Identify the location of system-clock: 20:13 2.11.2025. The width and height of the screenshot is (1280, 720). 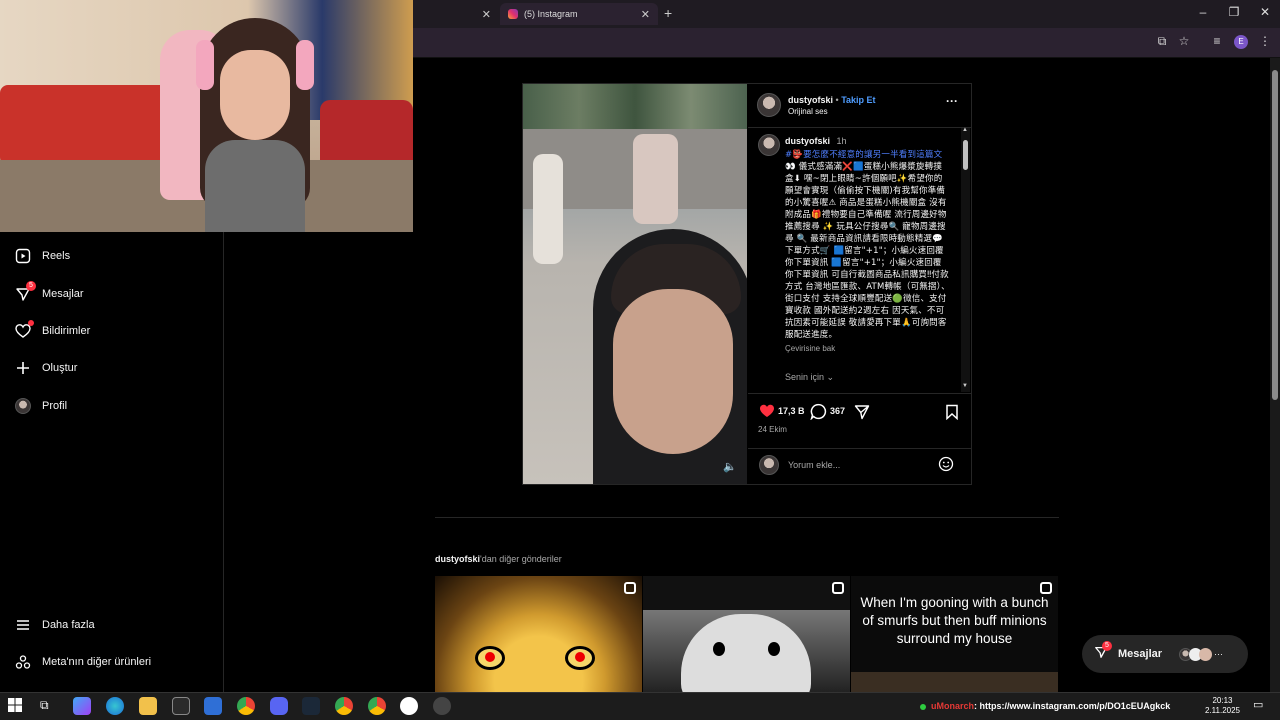
(1222, 706).